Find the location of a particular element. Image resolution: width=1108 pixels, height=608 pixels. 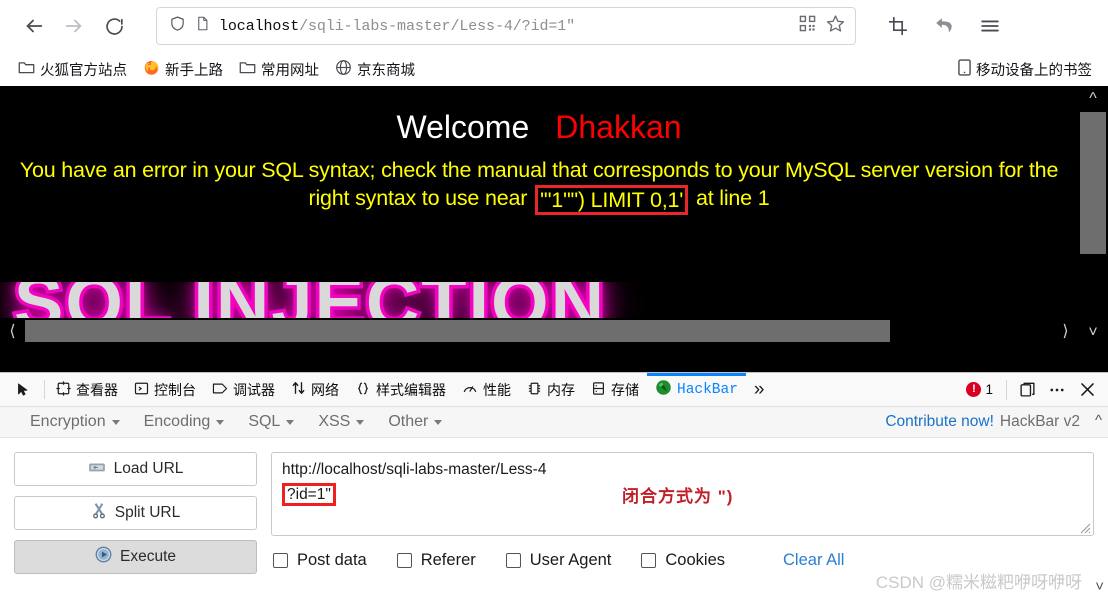

brand-text: Dhakkan is located at coordinates (618, 127).